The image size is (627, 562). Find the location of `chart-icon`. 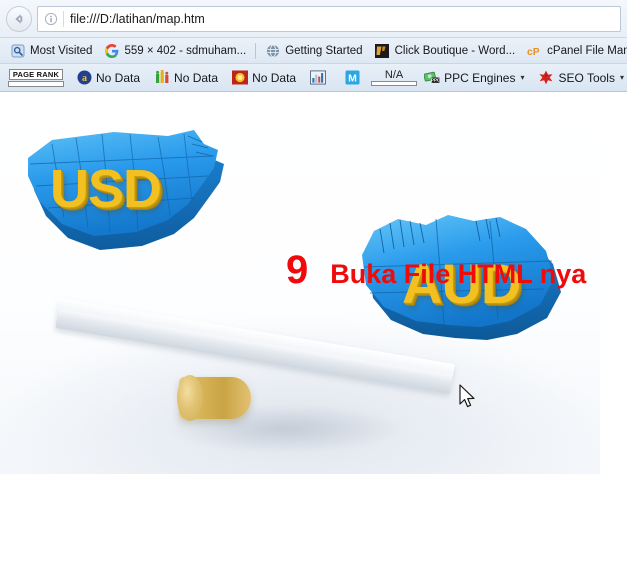

chart-icon is located at coordinates (318, 78).